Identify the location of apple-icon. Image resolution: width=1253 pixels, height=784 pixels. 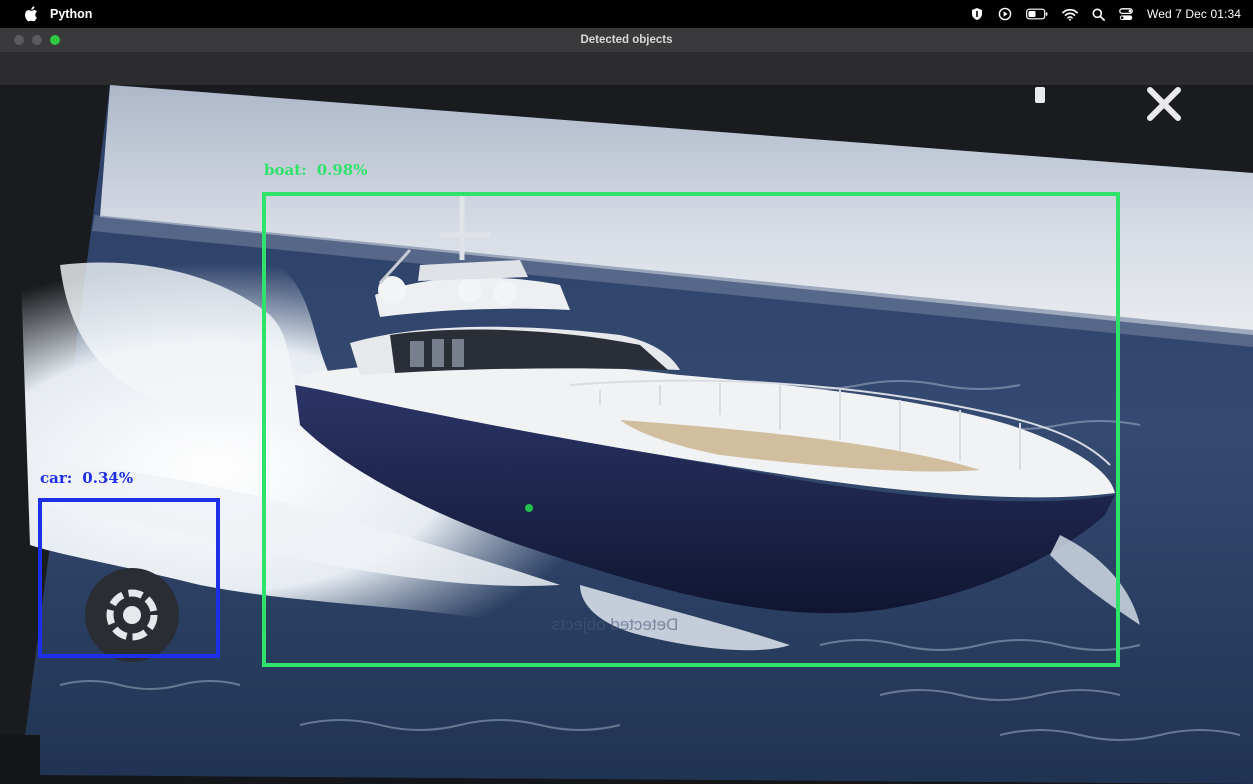
(31, 14).